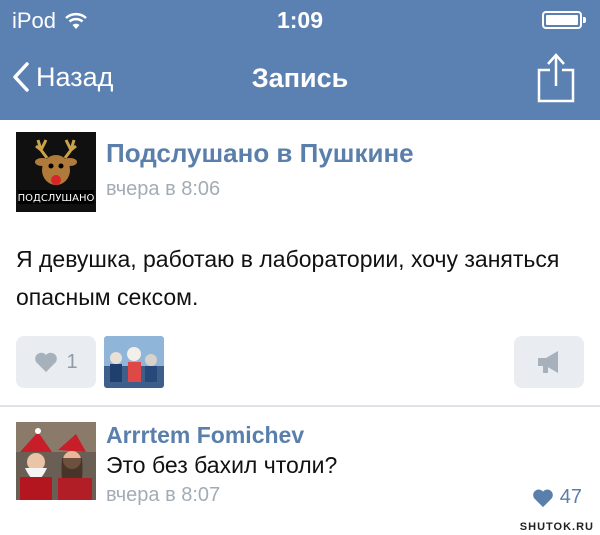 Image resolution: width=600 pixels, height=535 pixels. I want to click on status-time: 1:09, so click(300, 20).